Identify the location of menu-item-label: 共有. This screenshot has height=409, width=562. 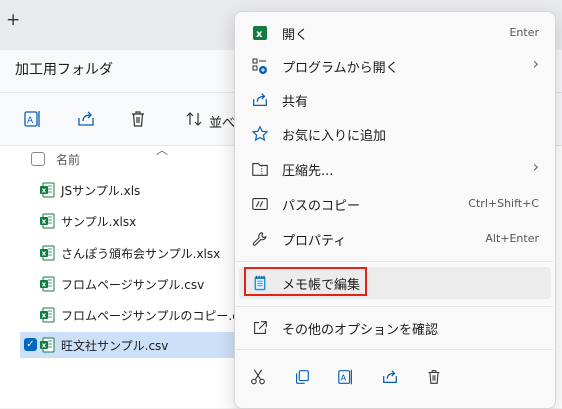
(295, 102).